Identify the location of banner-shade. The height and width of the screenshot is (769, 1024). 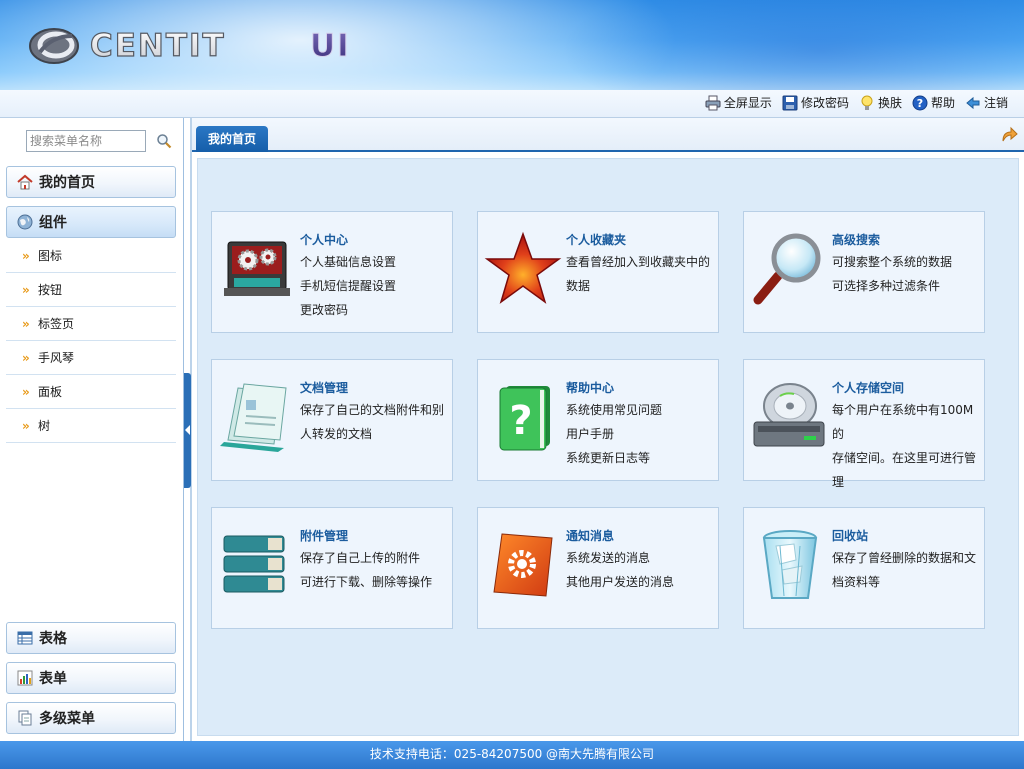
(792, 45).